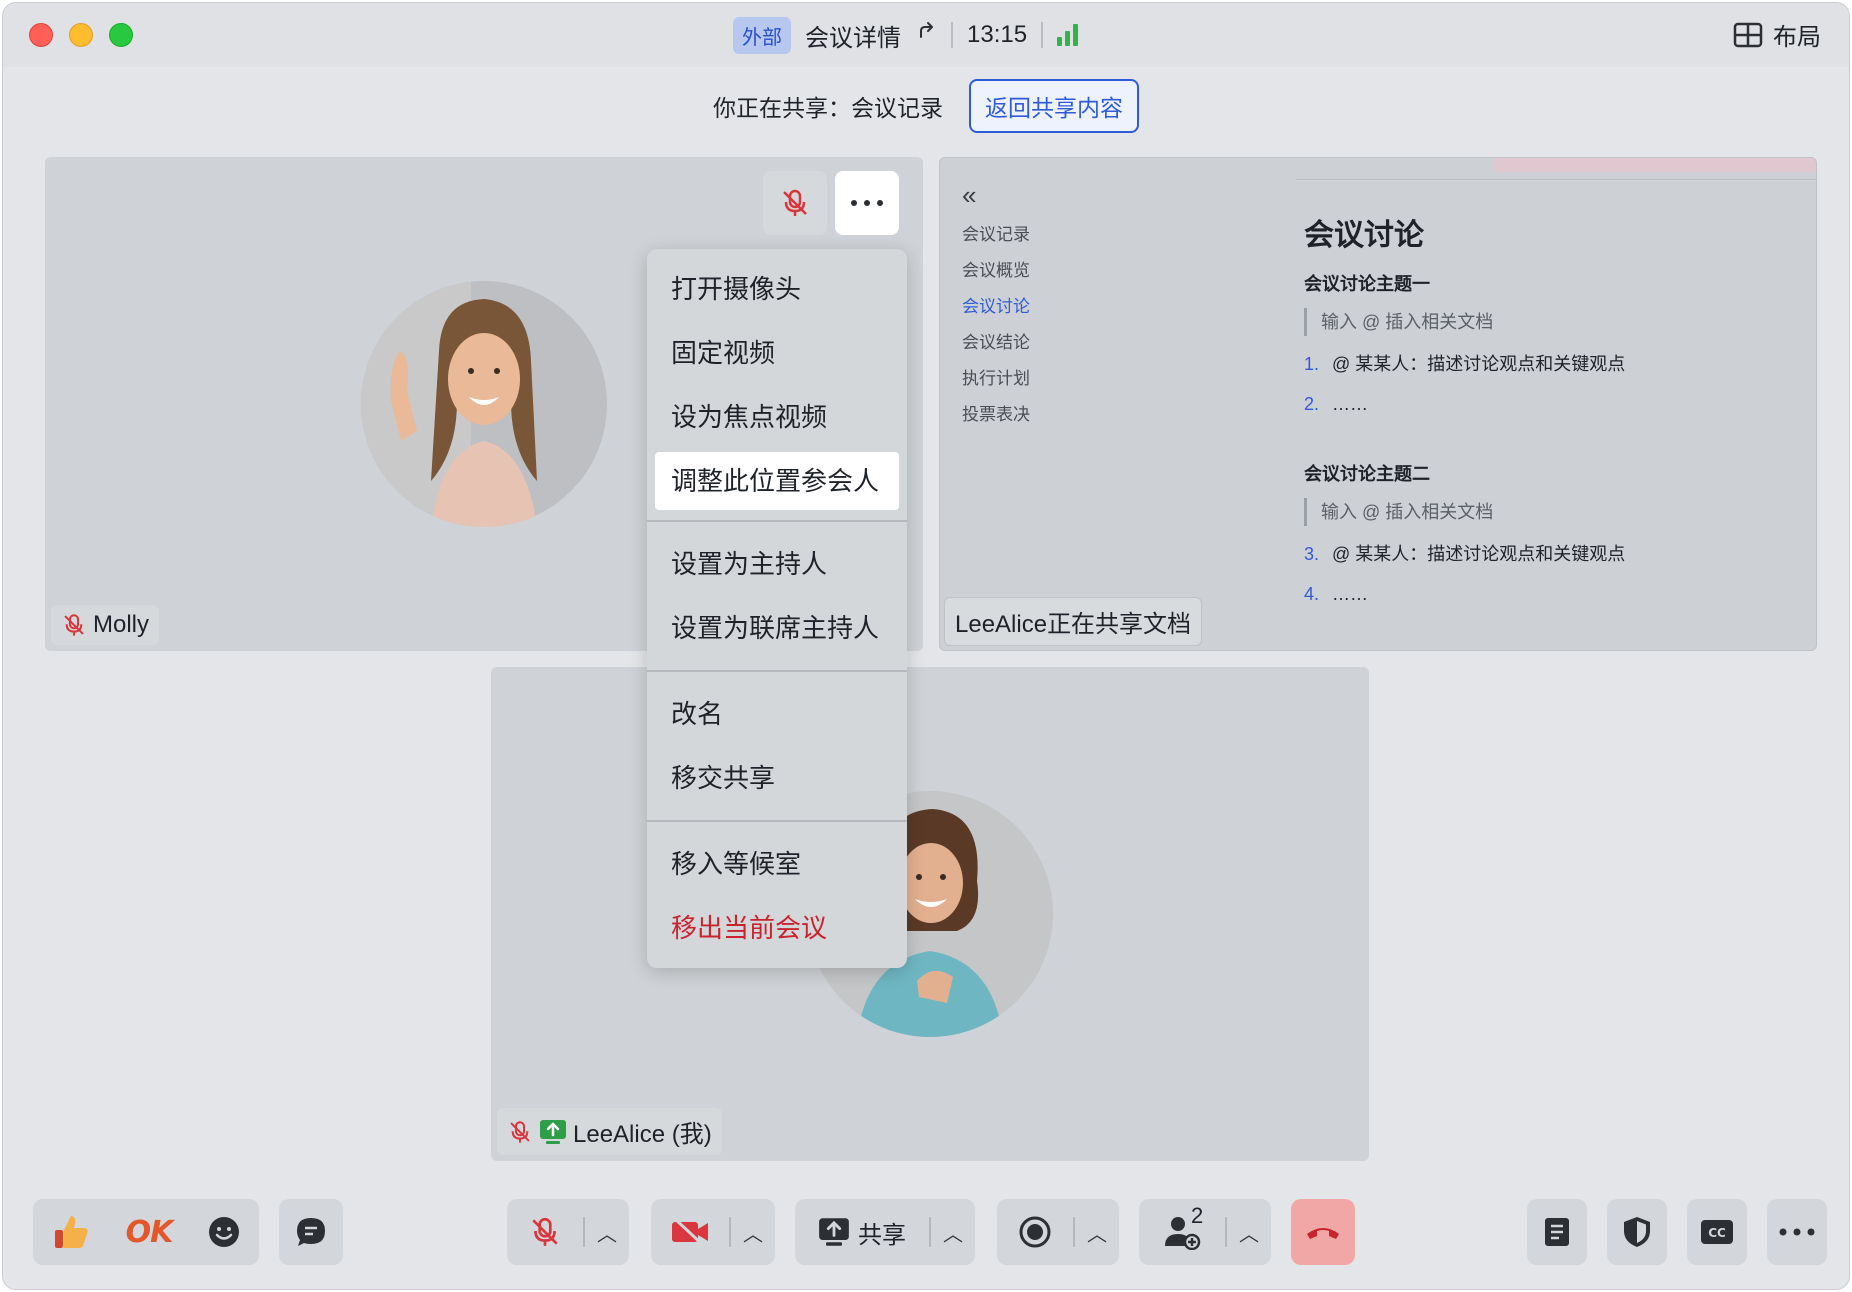 This screenshot has height=1292, width=1852. I want to click on mute-button, so click(545, 1232).